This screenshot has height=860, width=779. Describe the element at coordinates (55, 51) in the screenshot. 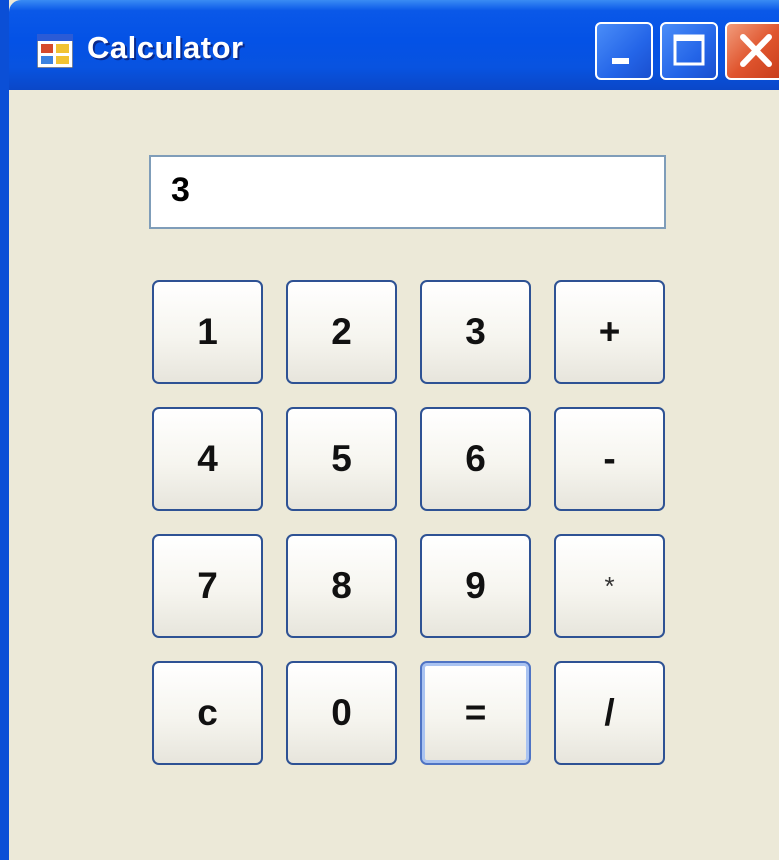

I see `app-window-icon` at that location.